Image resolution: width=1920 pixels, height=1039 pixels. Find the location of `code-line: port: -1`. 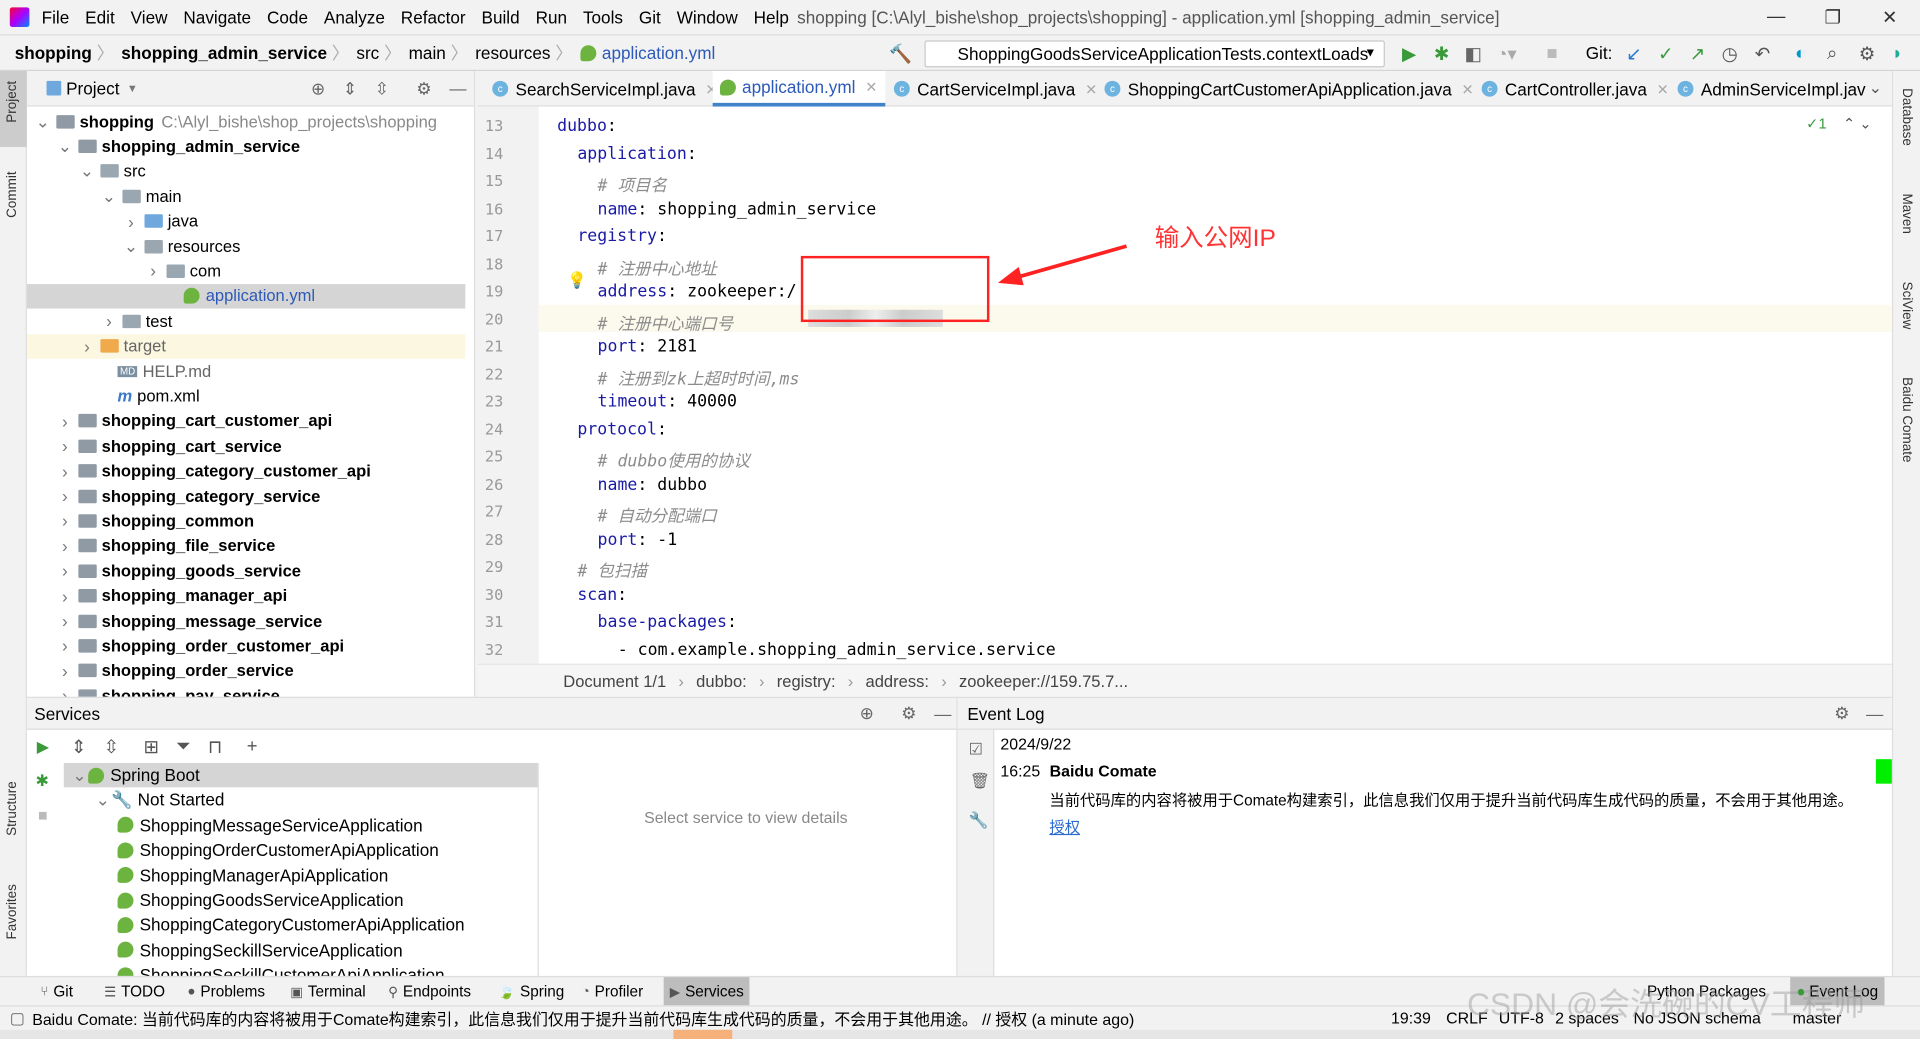

code-line: port: -1 is located at coordinates (638, 540).